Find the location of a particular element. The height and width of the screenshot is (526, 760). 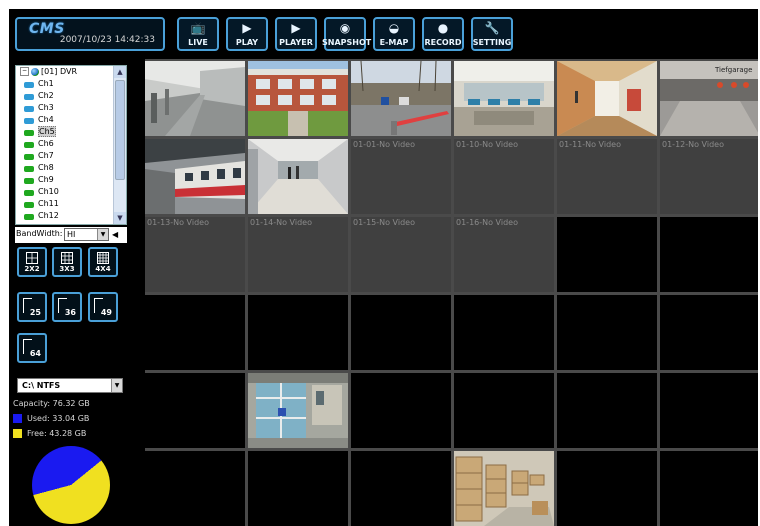

channel-item: Ch8 is located at coordinates (67, 169).